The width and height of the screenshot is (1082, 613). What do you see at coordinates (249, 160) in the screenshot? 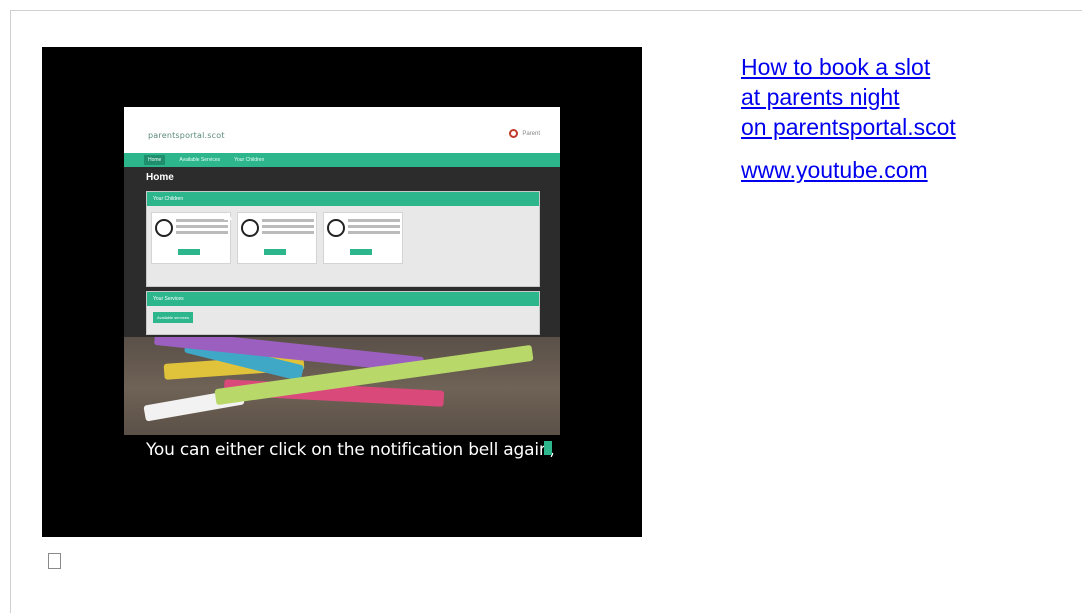
I see `portal-nav-children: Your Children` at bounding box center [249, 160].